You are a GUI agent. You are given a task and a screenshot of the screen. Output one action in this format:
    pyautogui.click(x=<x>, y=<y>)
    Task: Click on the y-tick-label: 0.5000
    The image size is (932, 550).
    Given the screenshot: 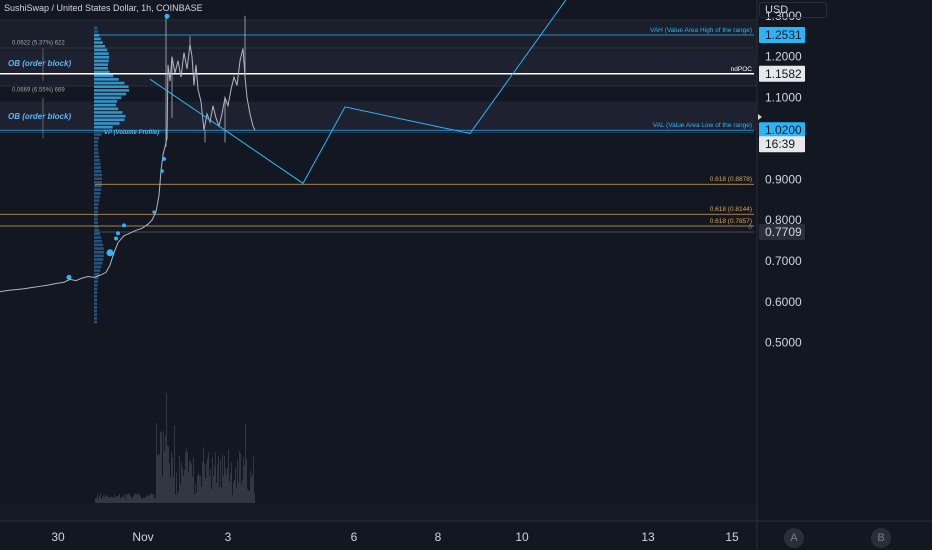 What is the action you would take?
    pyautogui.click(x=783, y=343)
    